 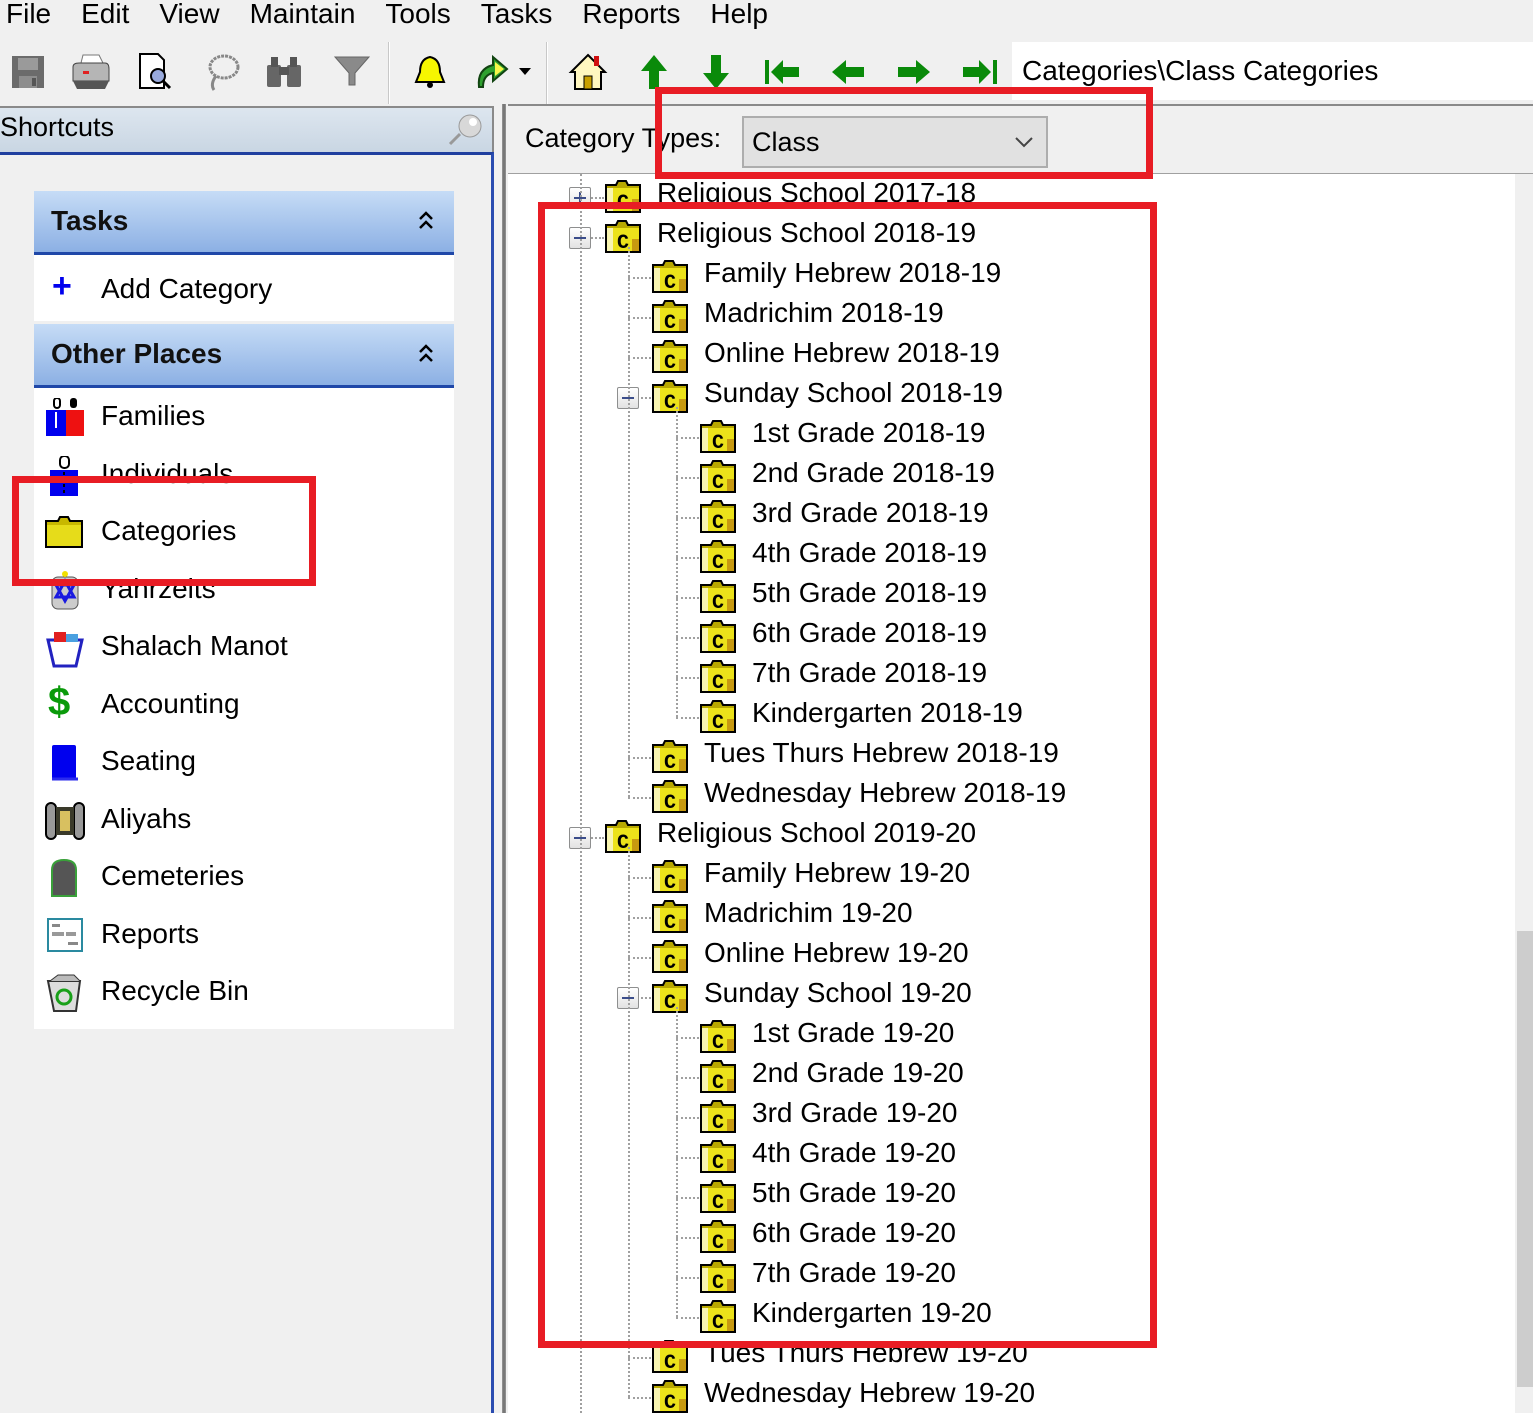 What do you see at coordinates (853, 1032) in the screenshot?
I see `tree-node-label: 1st Grade 19-20` at bounding box center [853, 1032].